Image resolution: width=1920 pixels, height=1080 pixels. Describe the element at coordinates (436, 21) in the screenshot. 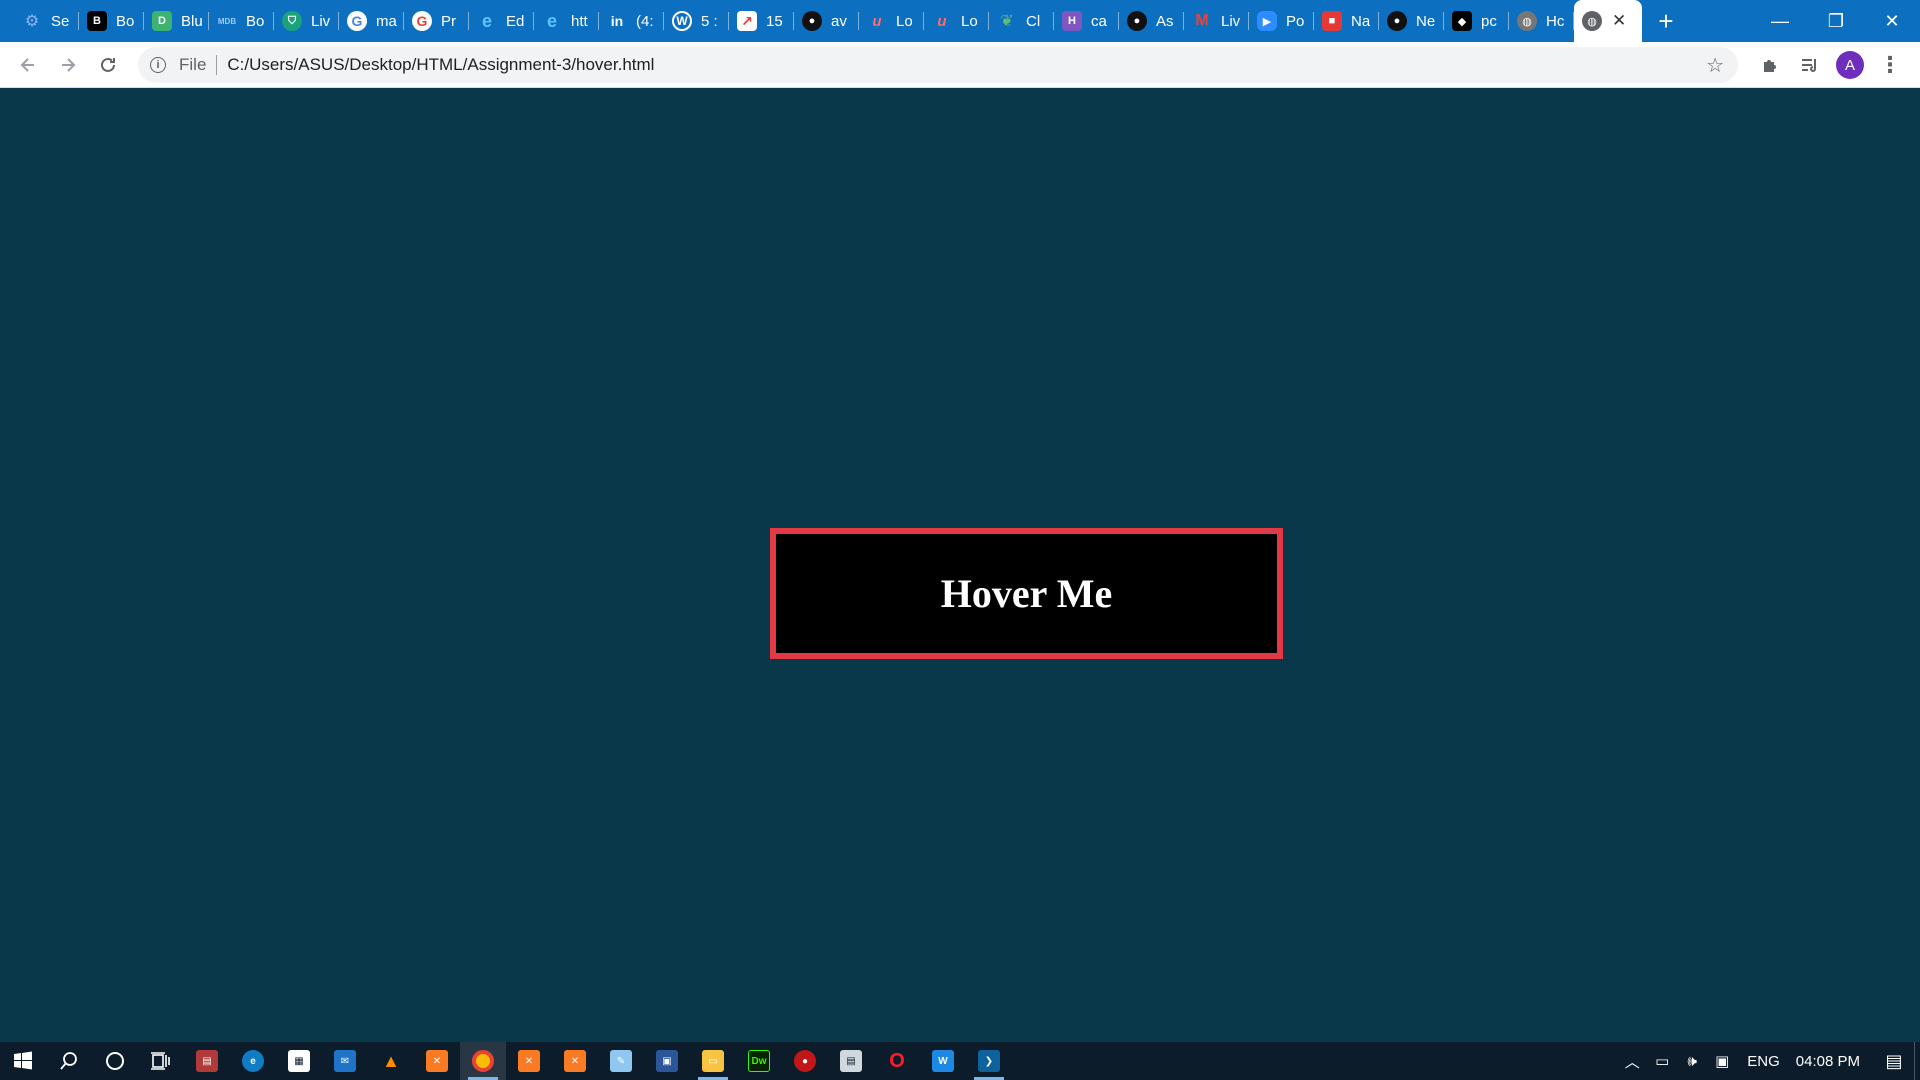

I see `tab-6: G Pr` at that location.